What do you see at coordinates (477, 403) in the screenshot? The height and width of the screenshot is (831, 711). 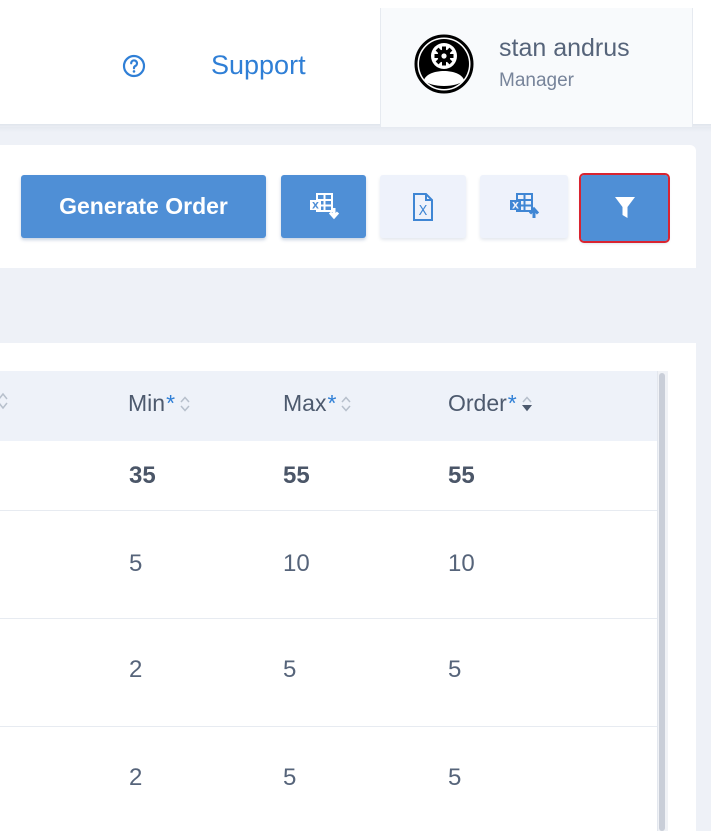 I see `column-label-order: Order` at bounding box center [477, 403].